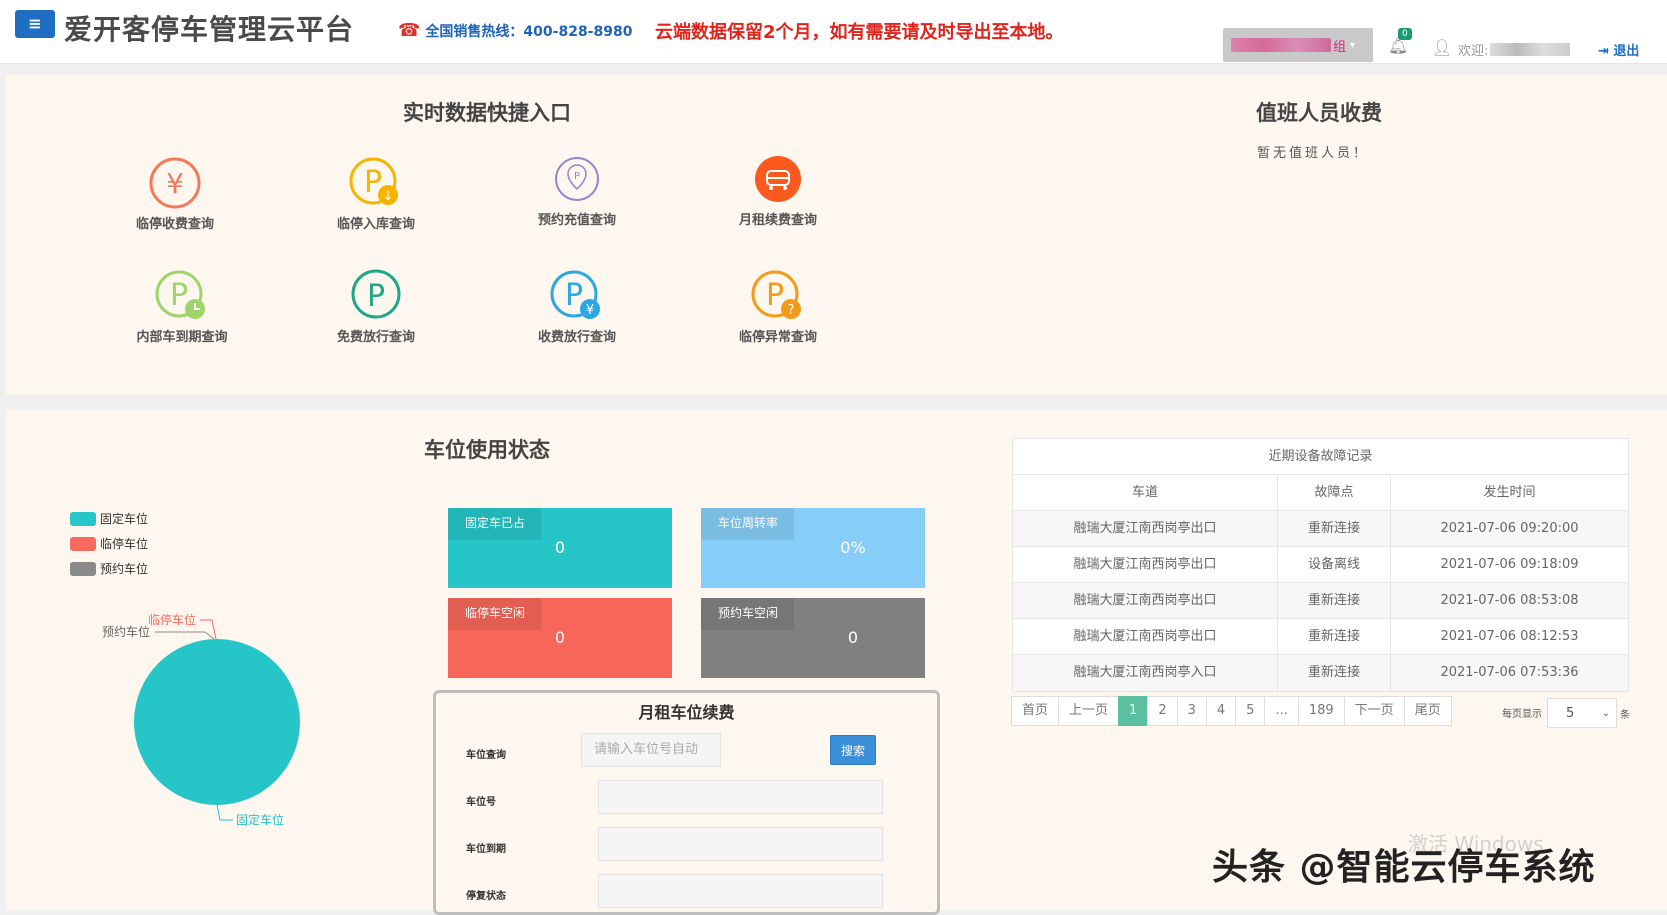  Describe the element at coordinates (1191, 711) in the screenshot. I see `page-3: 3` at that location.